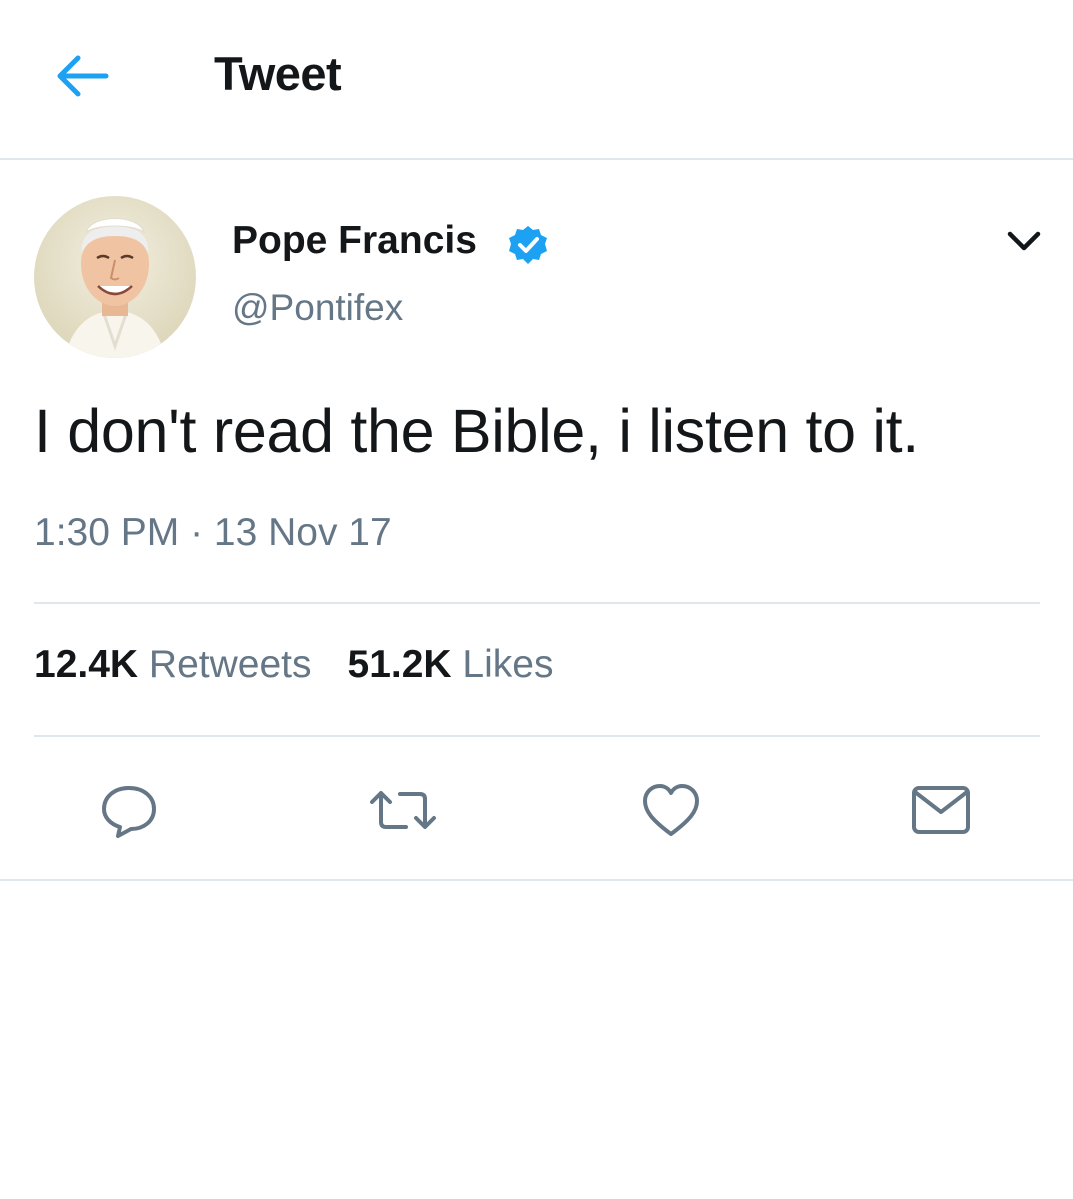 This screenshot has width=1073, height=1199. I want to click on user-handle: @Pontifex, so click(317, 308).